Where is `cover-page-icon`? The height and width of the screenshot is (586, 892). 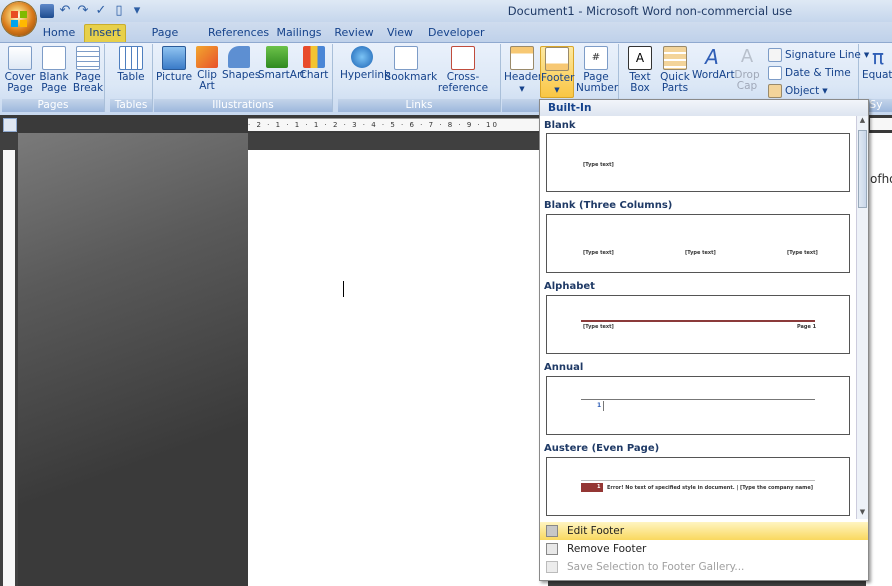 cover-page-icon is located at coordinates (20, 58).